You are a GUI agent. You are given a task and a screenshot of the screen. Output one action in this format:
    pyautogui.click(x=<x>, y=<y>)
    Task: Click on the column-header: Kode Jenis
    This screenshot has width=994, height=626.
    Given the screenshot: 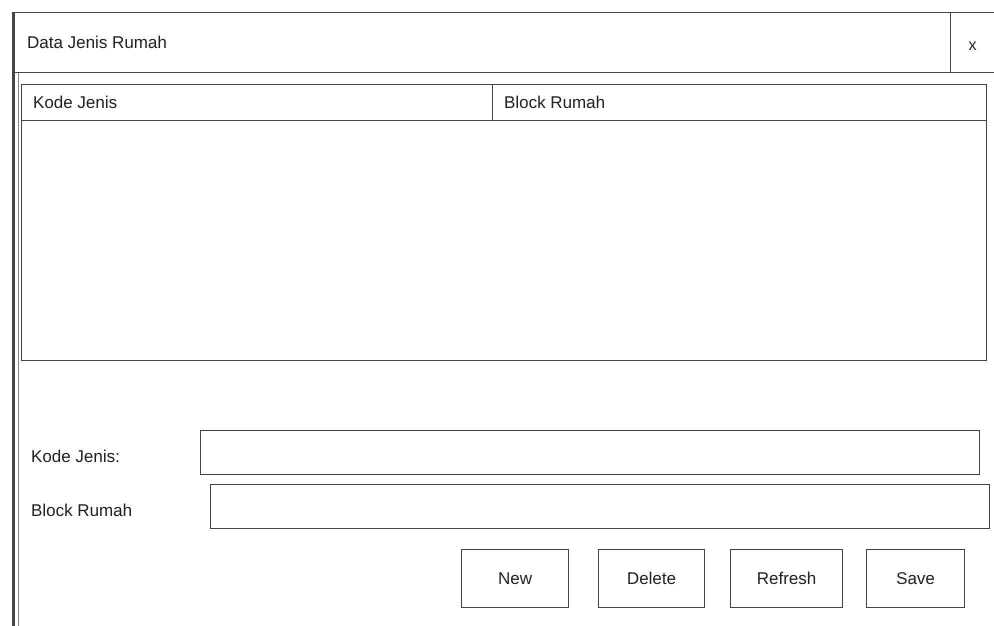 What is the action you would take?
    pyautogui.click(x=257, y=102)
    